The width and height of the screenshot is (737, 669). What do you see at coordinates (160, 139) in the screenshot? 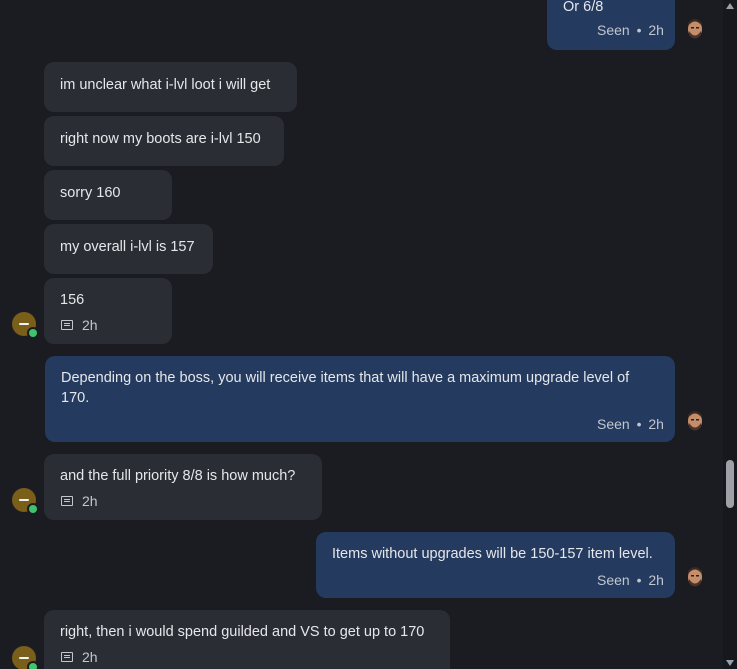
I see `message-text: right now my boots are i-lvl 150` at bounding box center [160, 139].